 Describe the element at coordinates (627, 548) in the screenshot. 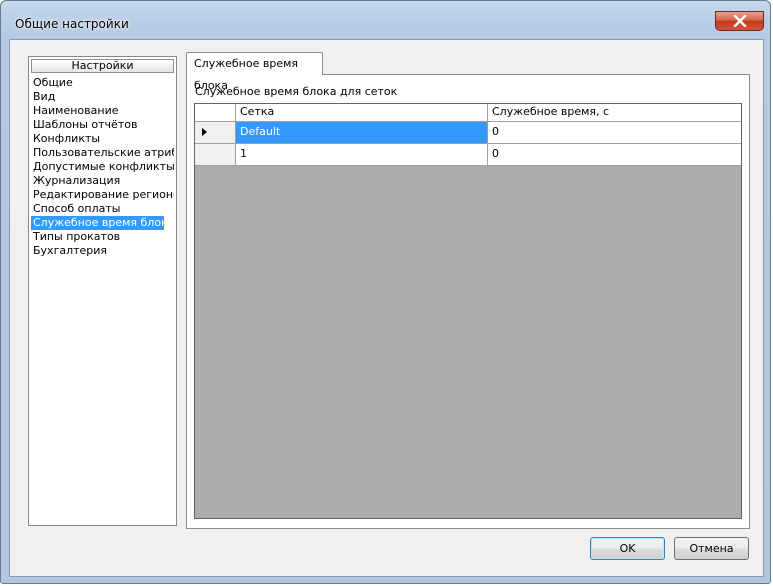

I see `ok-button: OK` at that location.